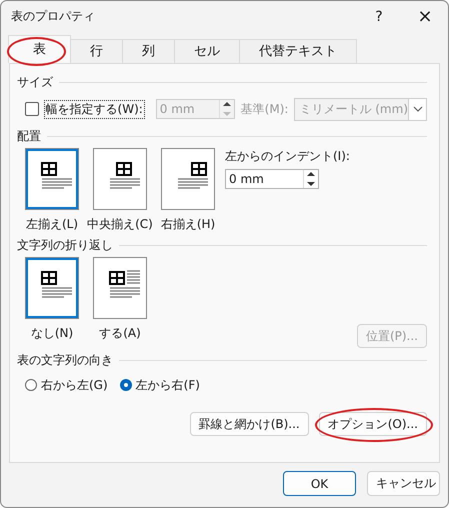 This screenshot has width=449, height=508. Describe the element at coordinates (272, 179) in the screenshot. I see `indent-spin-field: 0 mm` at that location.